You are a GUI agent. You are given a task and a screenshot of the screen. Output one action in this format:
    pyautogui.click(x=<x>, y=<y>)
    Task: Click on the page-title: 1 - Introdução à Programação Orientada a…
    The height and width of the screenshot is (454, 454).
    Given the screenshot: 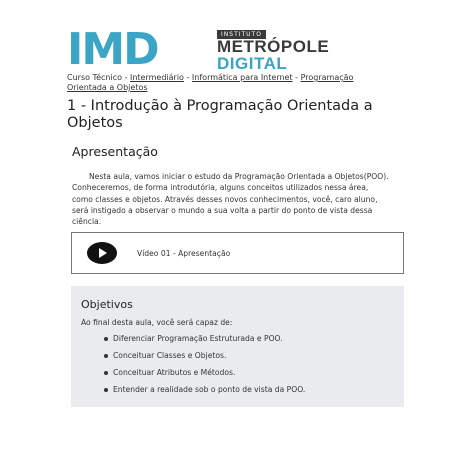 What is the action you would take?
    pyautogui.click(x=220, y=114)
    